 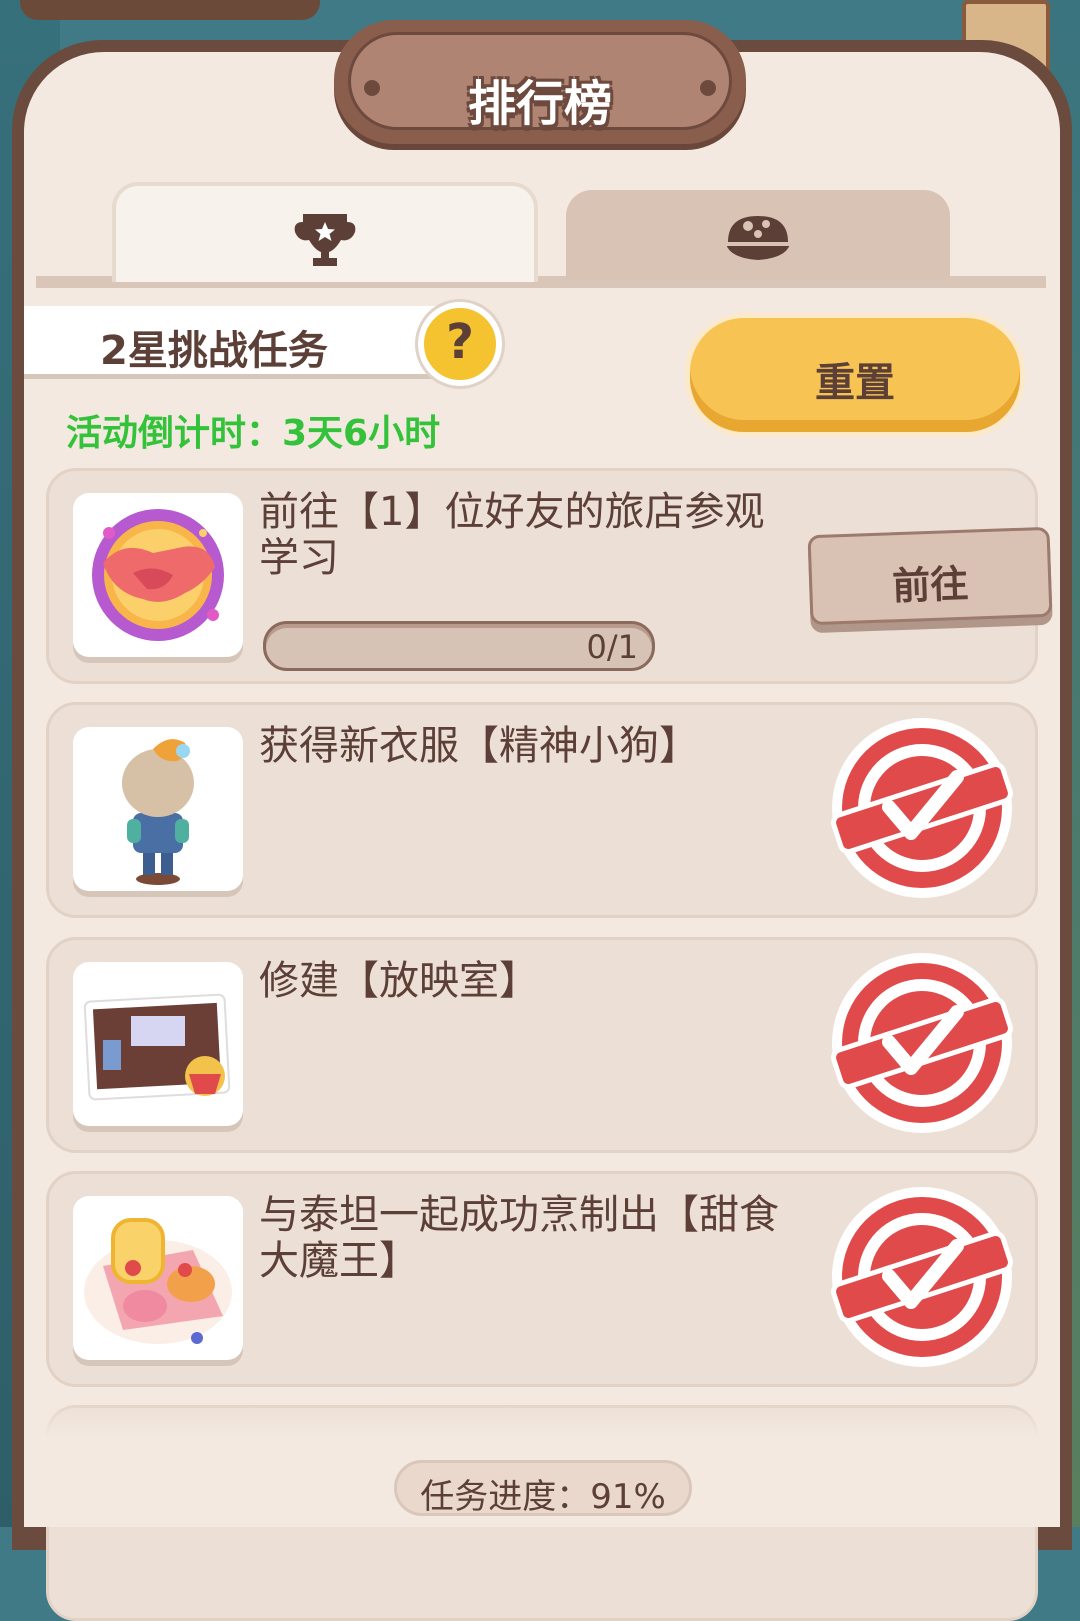 What do you see at coordinates (612, 647) in the screenshot?
I see `task-progress-label: 0/1` at bounding box center [612, 647].